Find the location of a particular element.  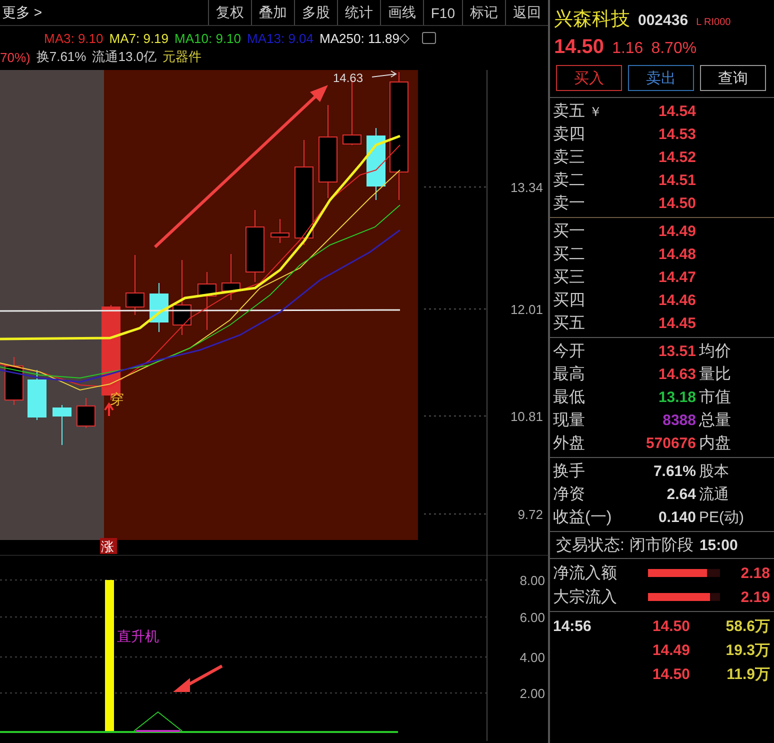

stock-code: 002436 is located at coordinates (663, 20).